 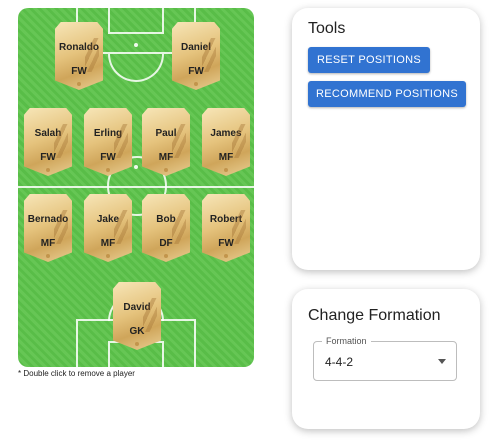 What do you see at coordinates (108, 219) in the screenshot?
I see `player-name: Jake` at bounding box center [108, 219].